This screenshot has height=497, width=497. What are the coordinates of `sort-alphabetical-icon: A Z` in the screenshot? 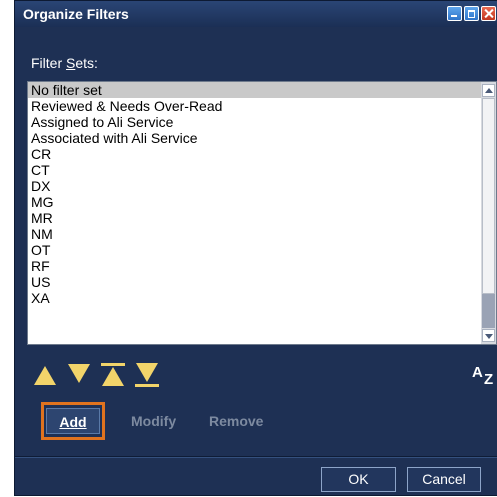 It's located at (484, 376).